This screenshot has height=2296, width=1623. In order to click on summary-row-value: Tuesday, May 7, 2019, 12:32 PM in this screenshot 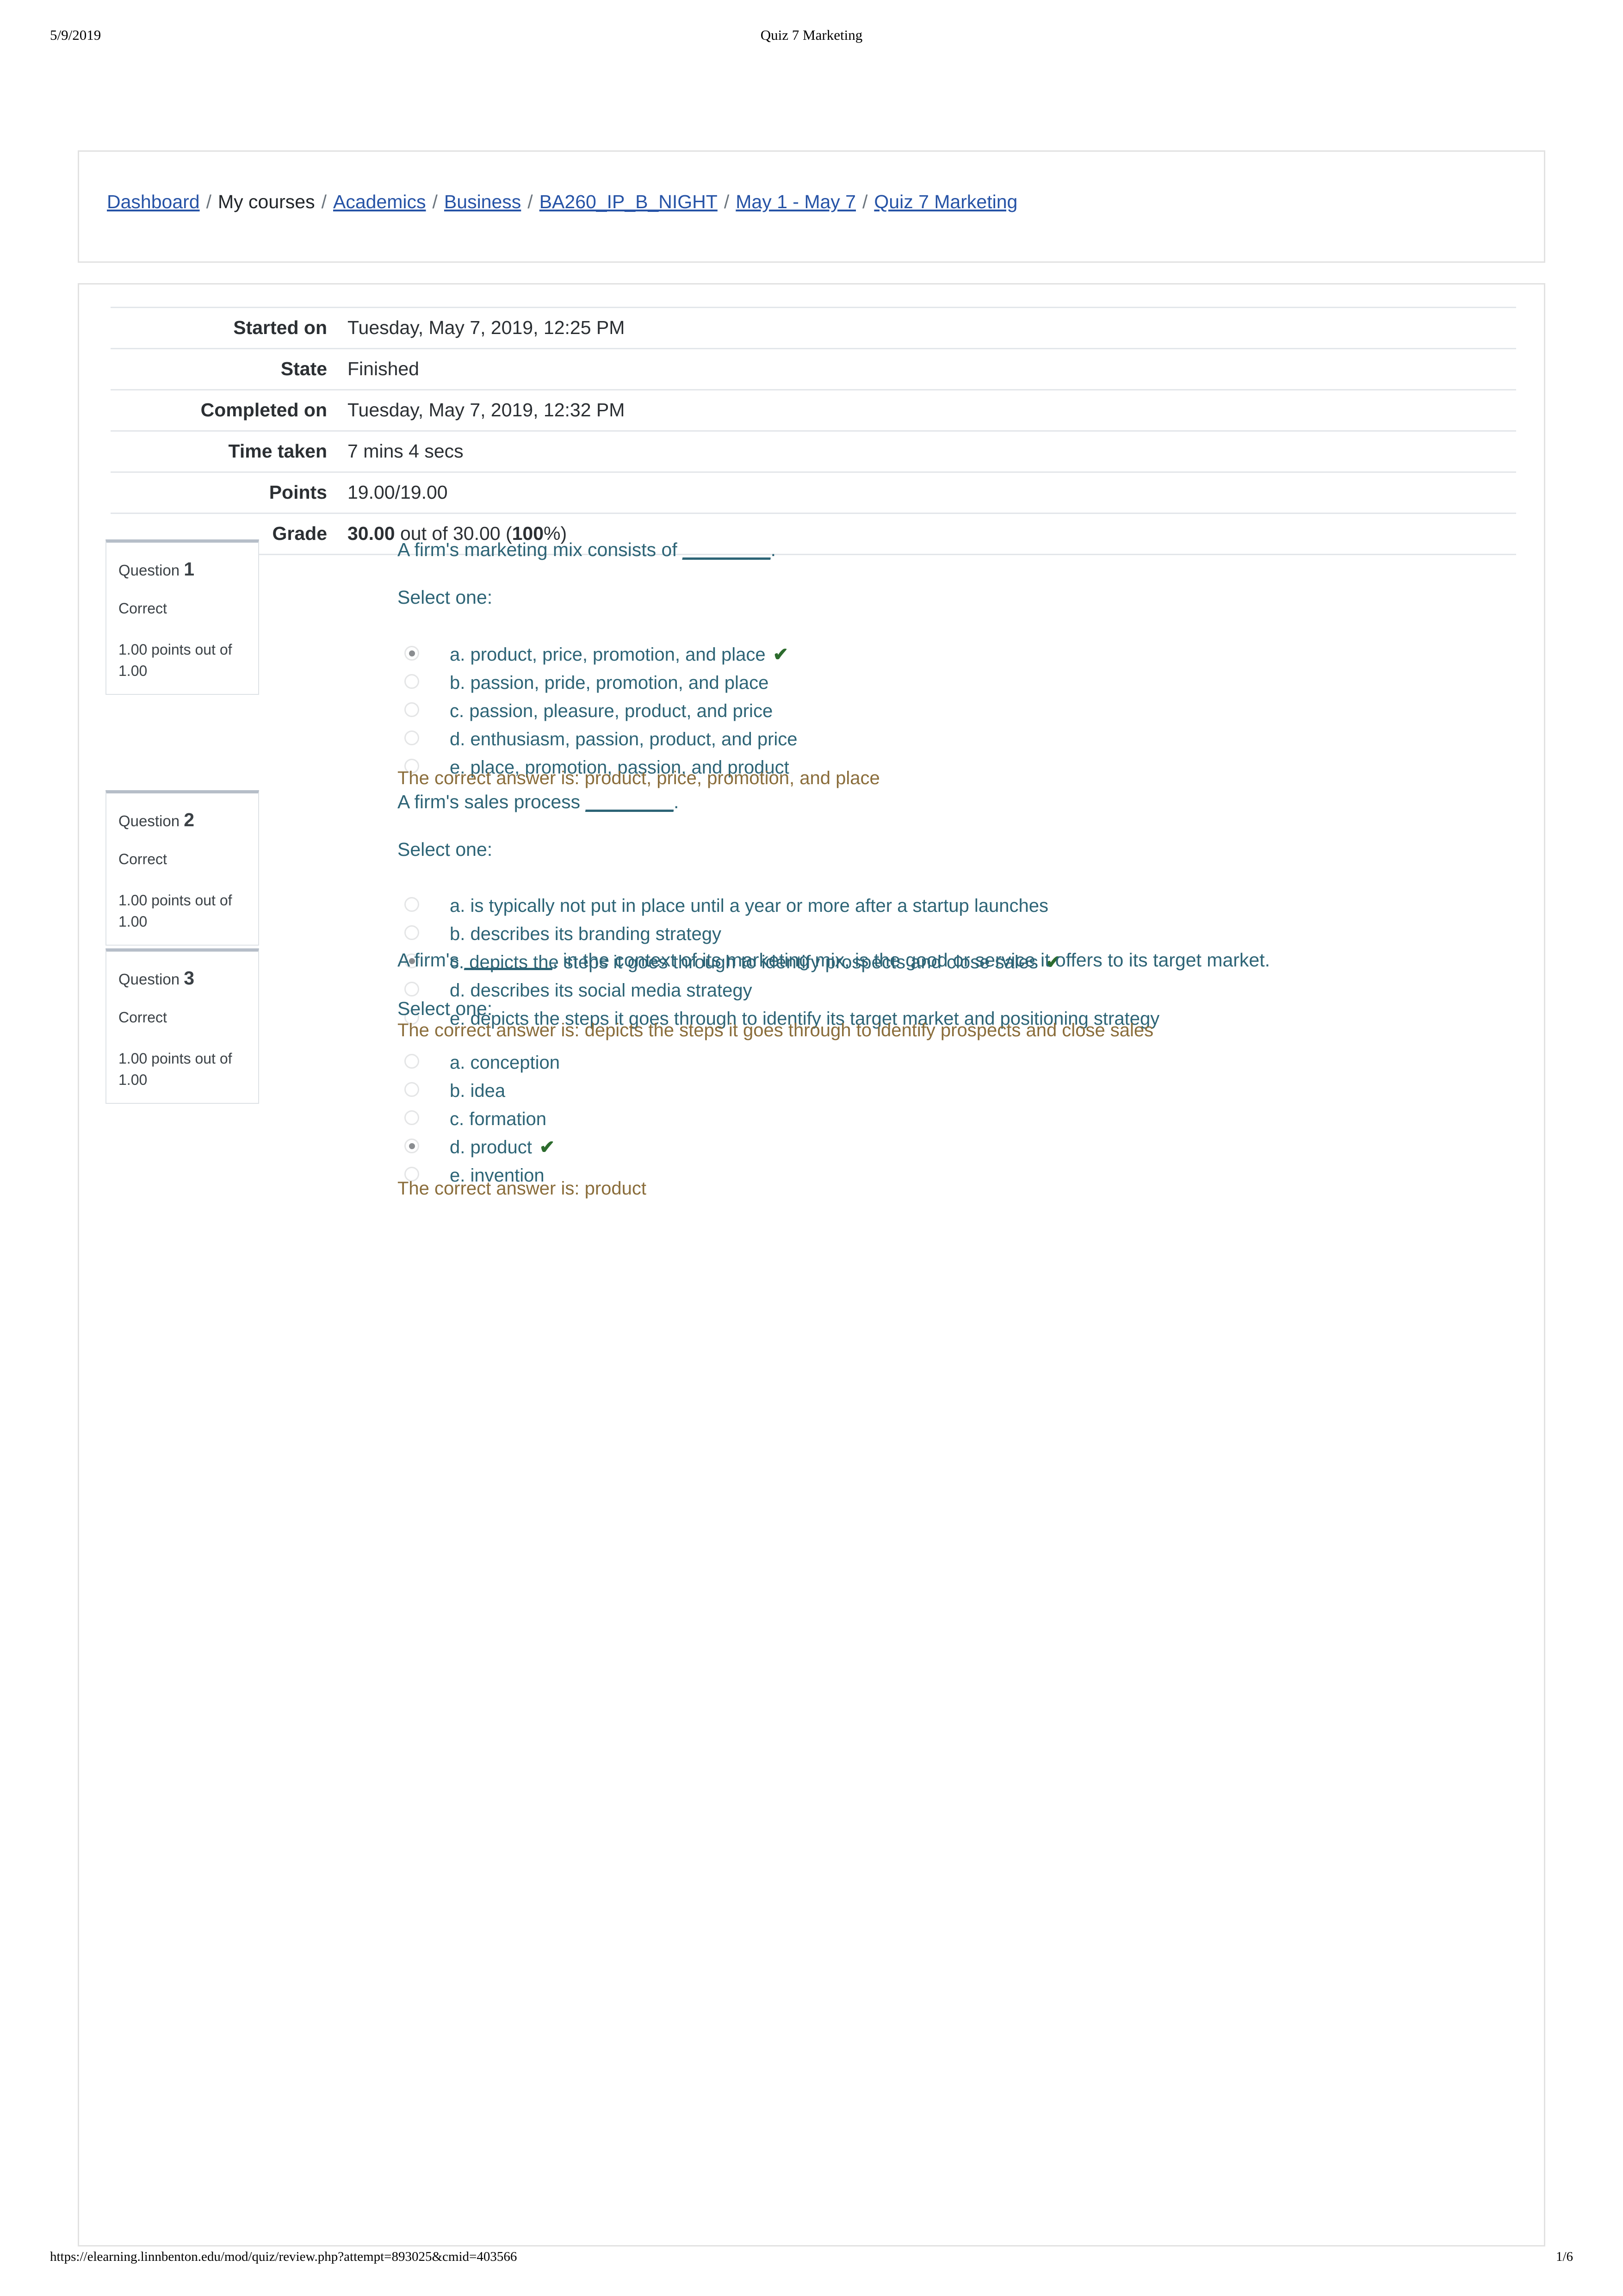, I will do `click(486, 410)`.